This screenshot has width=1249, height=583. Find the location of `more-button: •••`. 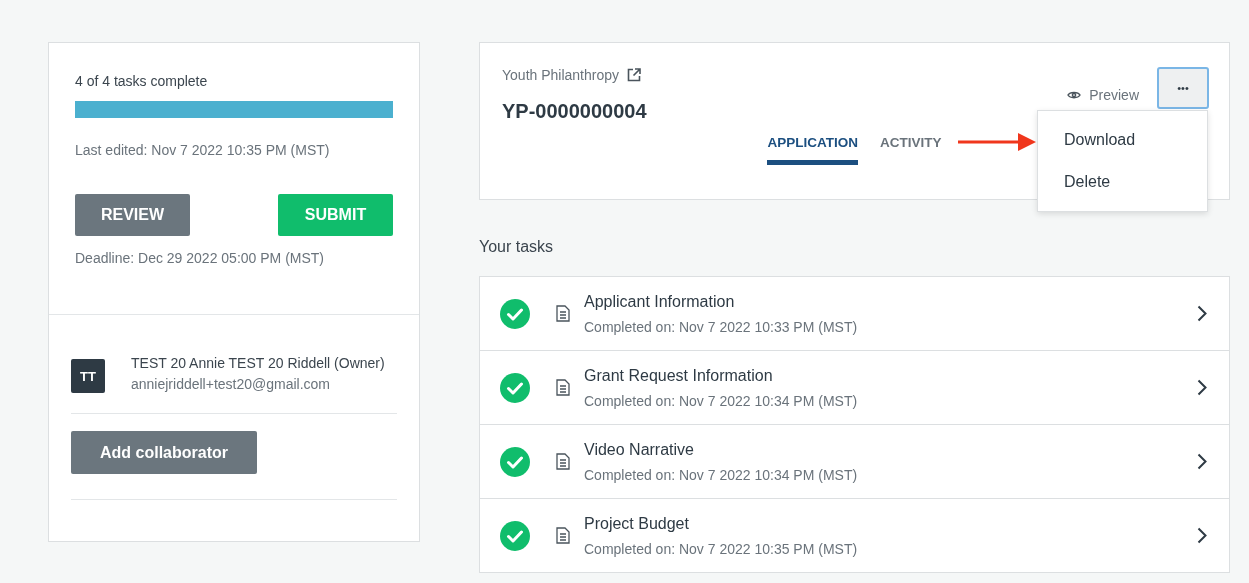

more-button: ••• is located at coordinates (1183, 88).